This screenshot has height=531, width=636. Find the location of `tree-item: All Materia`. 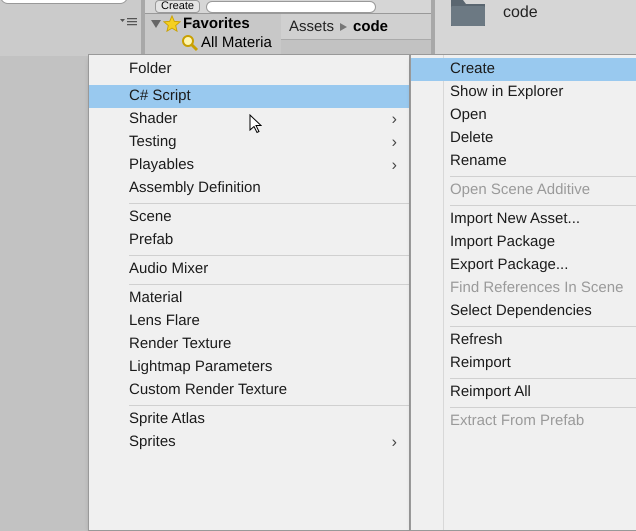

tree-item: All Materia is located at coordinates (236, 42).